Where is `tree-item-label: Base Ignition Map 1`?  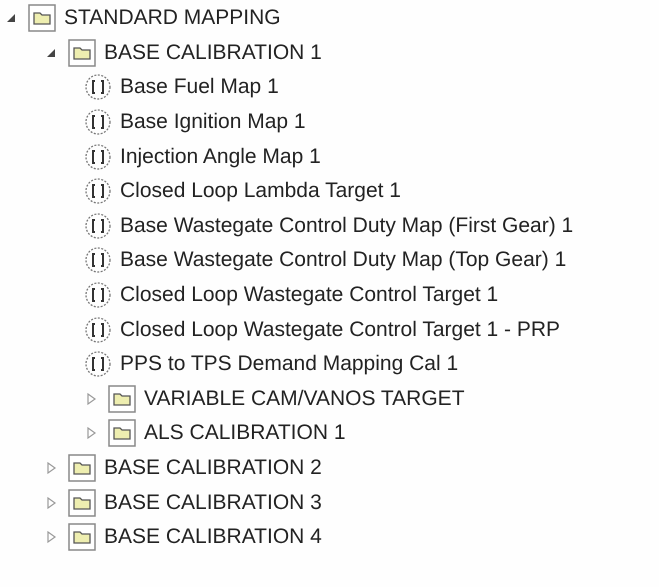
tree-item-label: Base Ignition Map 1 is located at coordinates (213, 122).